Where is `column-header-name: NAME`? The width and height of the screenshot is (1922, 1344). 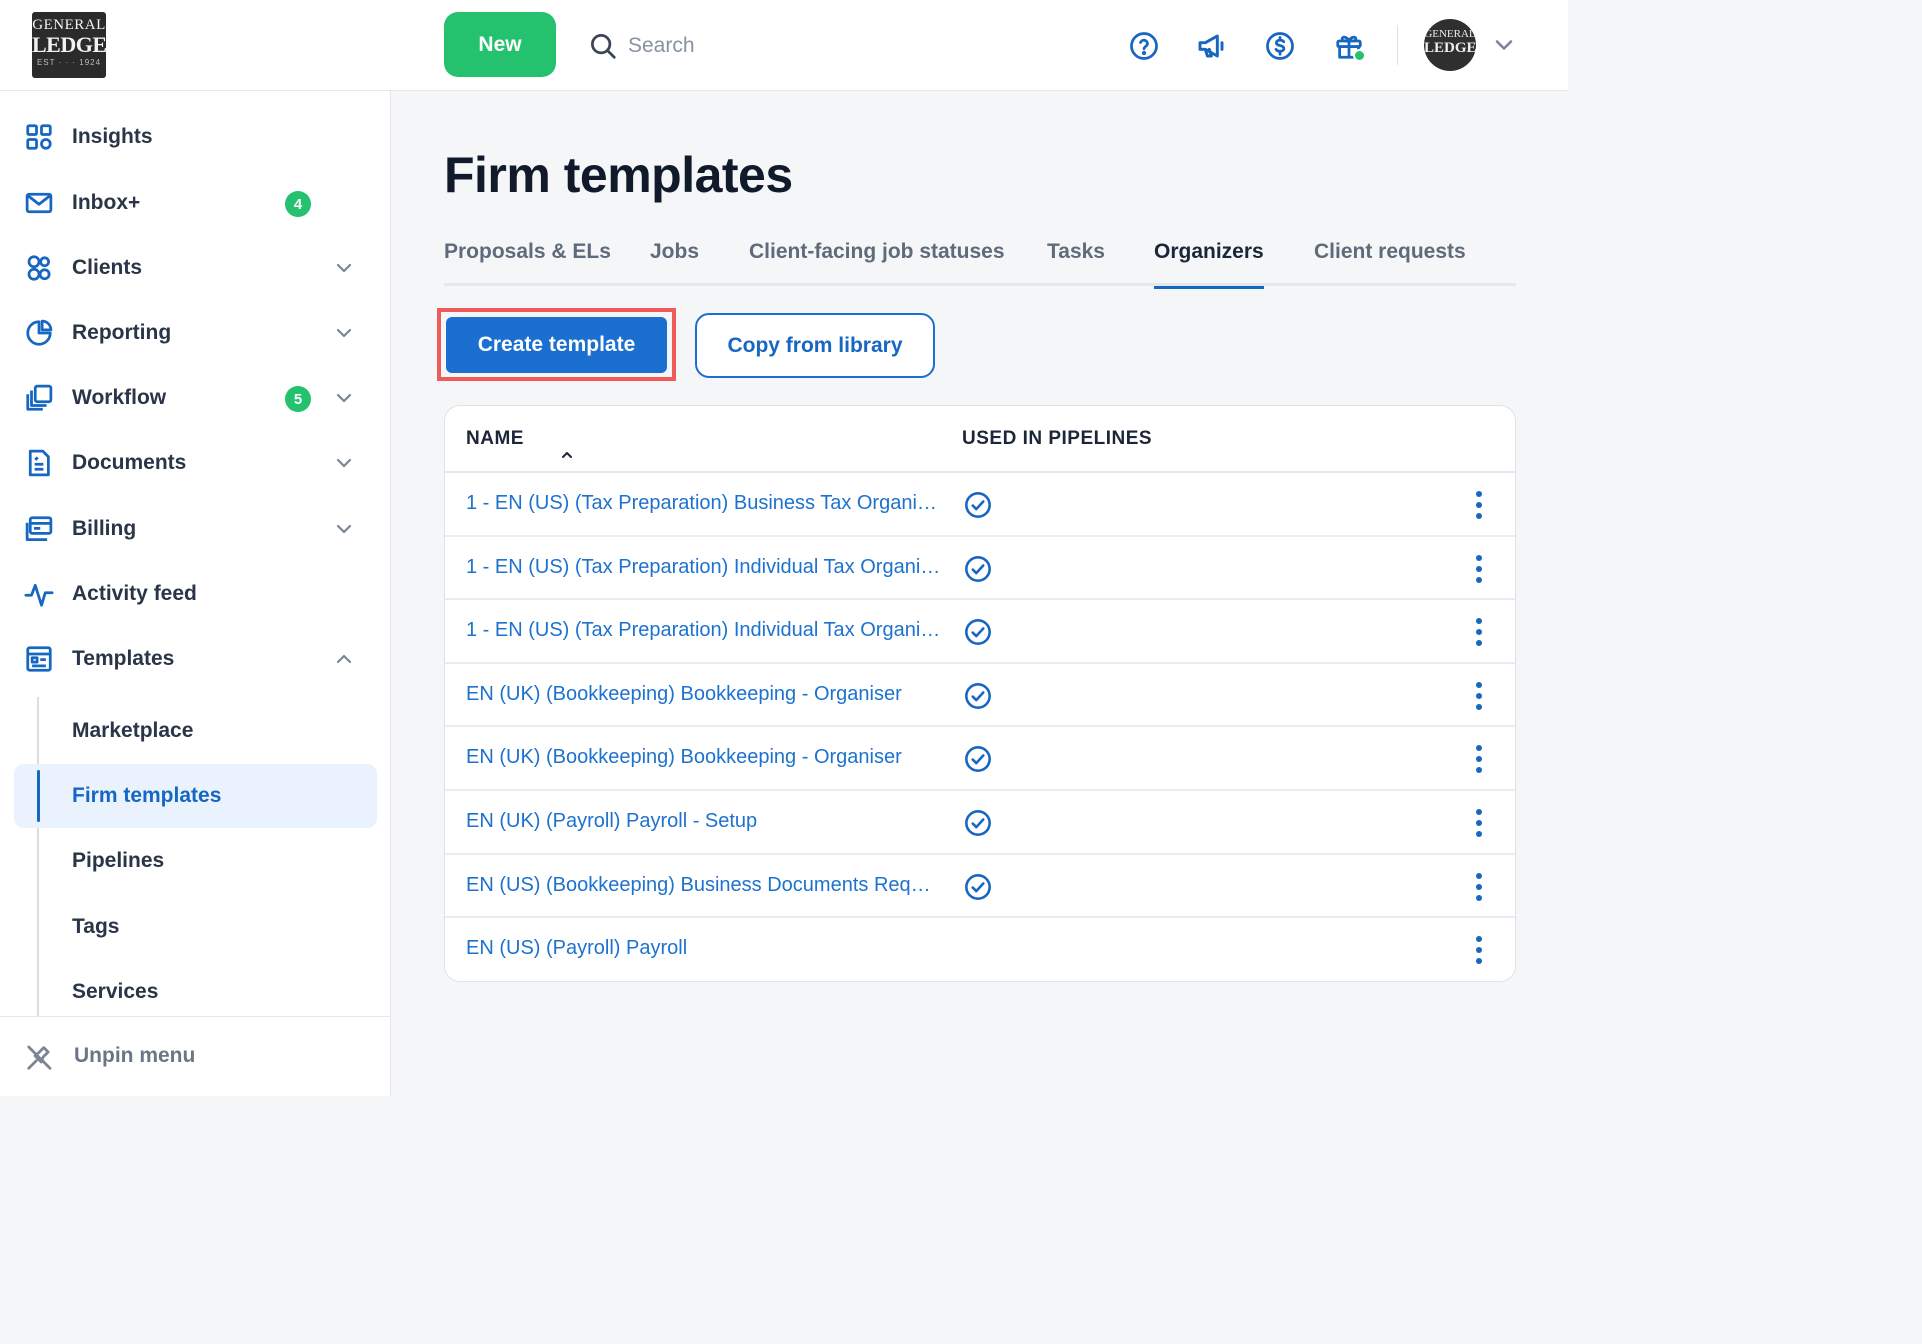 column-header-name: NAME is located at coordinates (519, 443).